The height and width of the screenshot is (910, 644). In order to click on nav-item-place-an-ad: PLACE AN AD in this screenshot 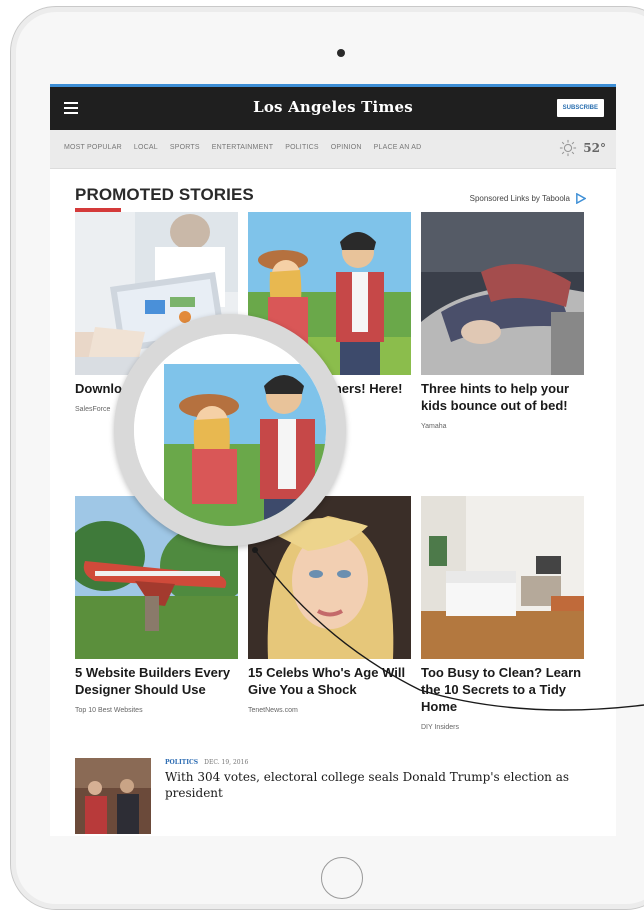, I will do `click(398, 147)`.